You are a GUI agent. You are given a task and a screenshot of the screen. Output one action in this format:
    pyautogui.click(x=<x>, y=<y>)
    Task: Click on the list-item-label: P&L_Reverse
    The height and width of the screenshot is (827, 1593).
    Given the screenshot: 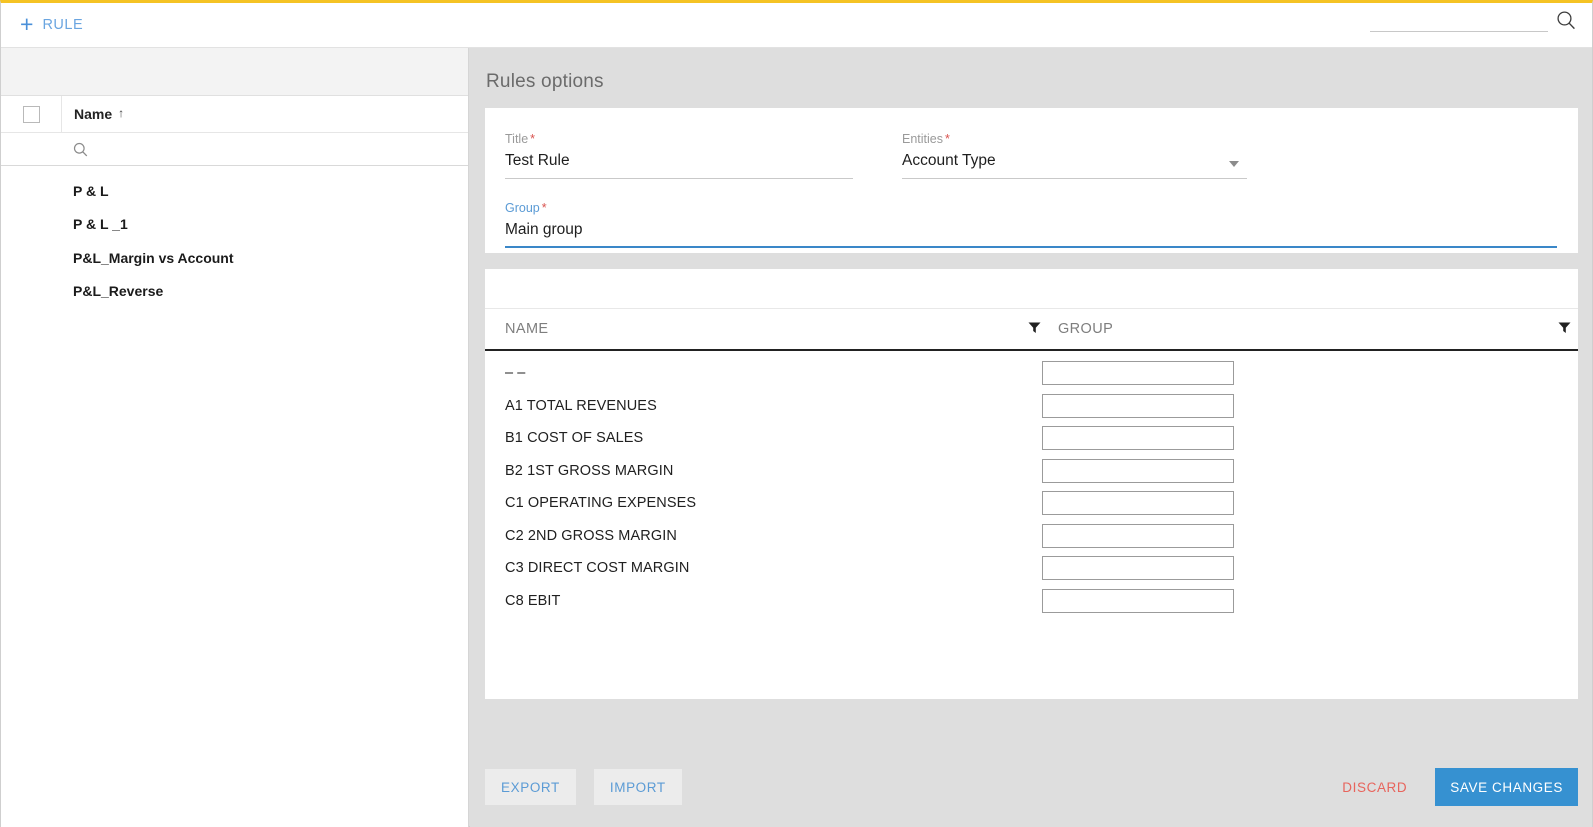 What is the action you would take?
    pyautogui.click(x=118, y=291)
    